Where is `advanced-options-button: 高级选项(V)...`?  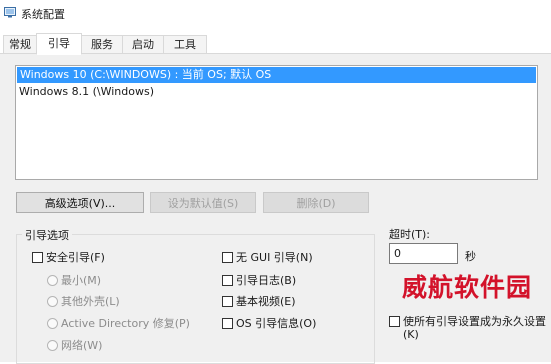
advanced-options-button: 高级选项(V)... is located at coordinates (80, 202).